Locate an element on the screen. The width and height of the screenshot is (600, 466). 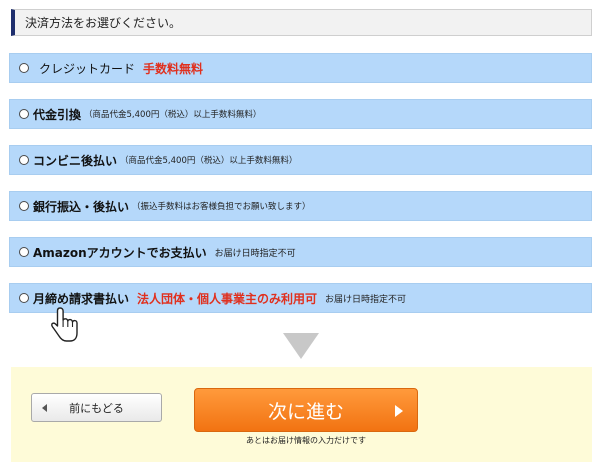
option-badge: 法人団体・個人事業主のみ利用可 is located at coordinates (227, 298).